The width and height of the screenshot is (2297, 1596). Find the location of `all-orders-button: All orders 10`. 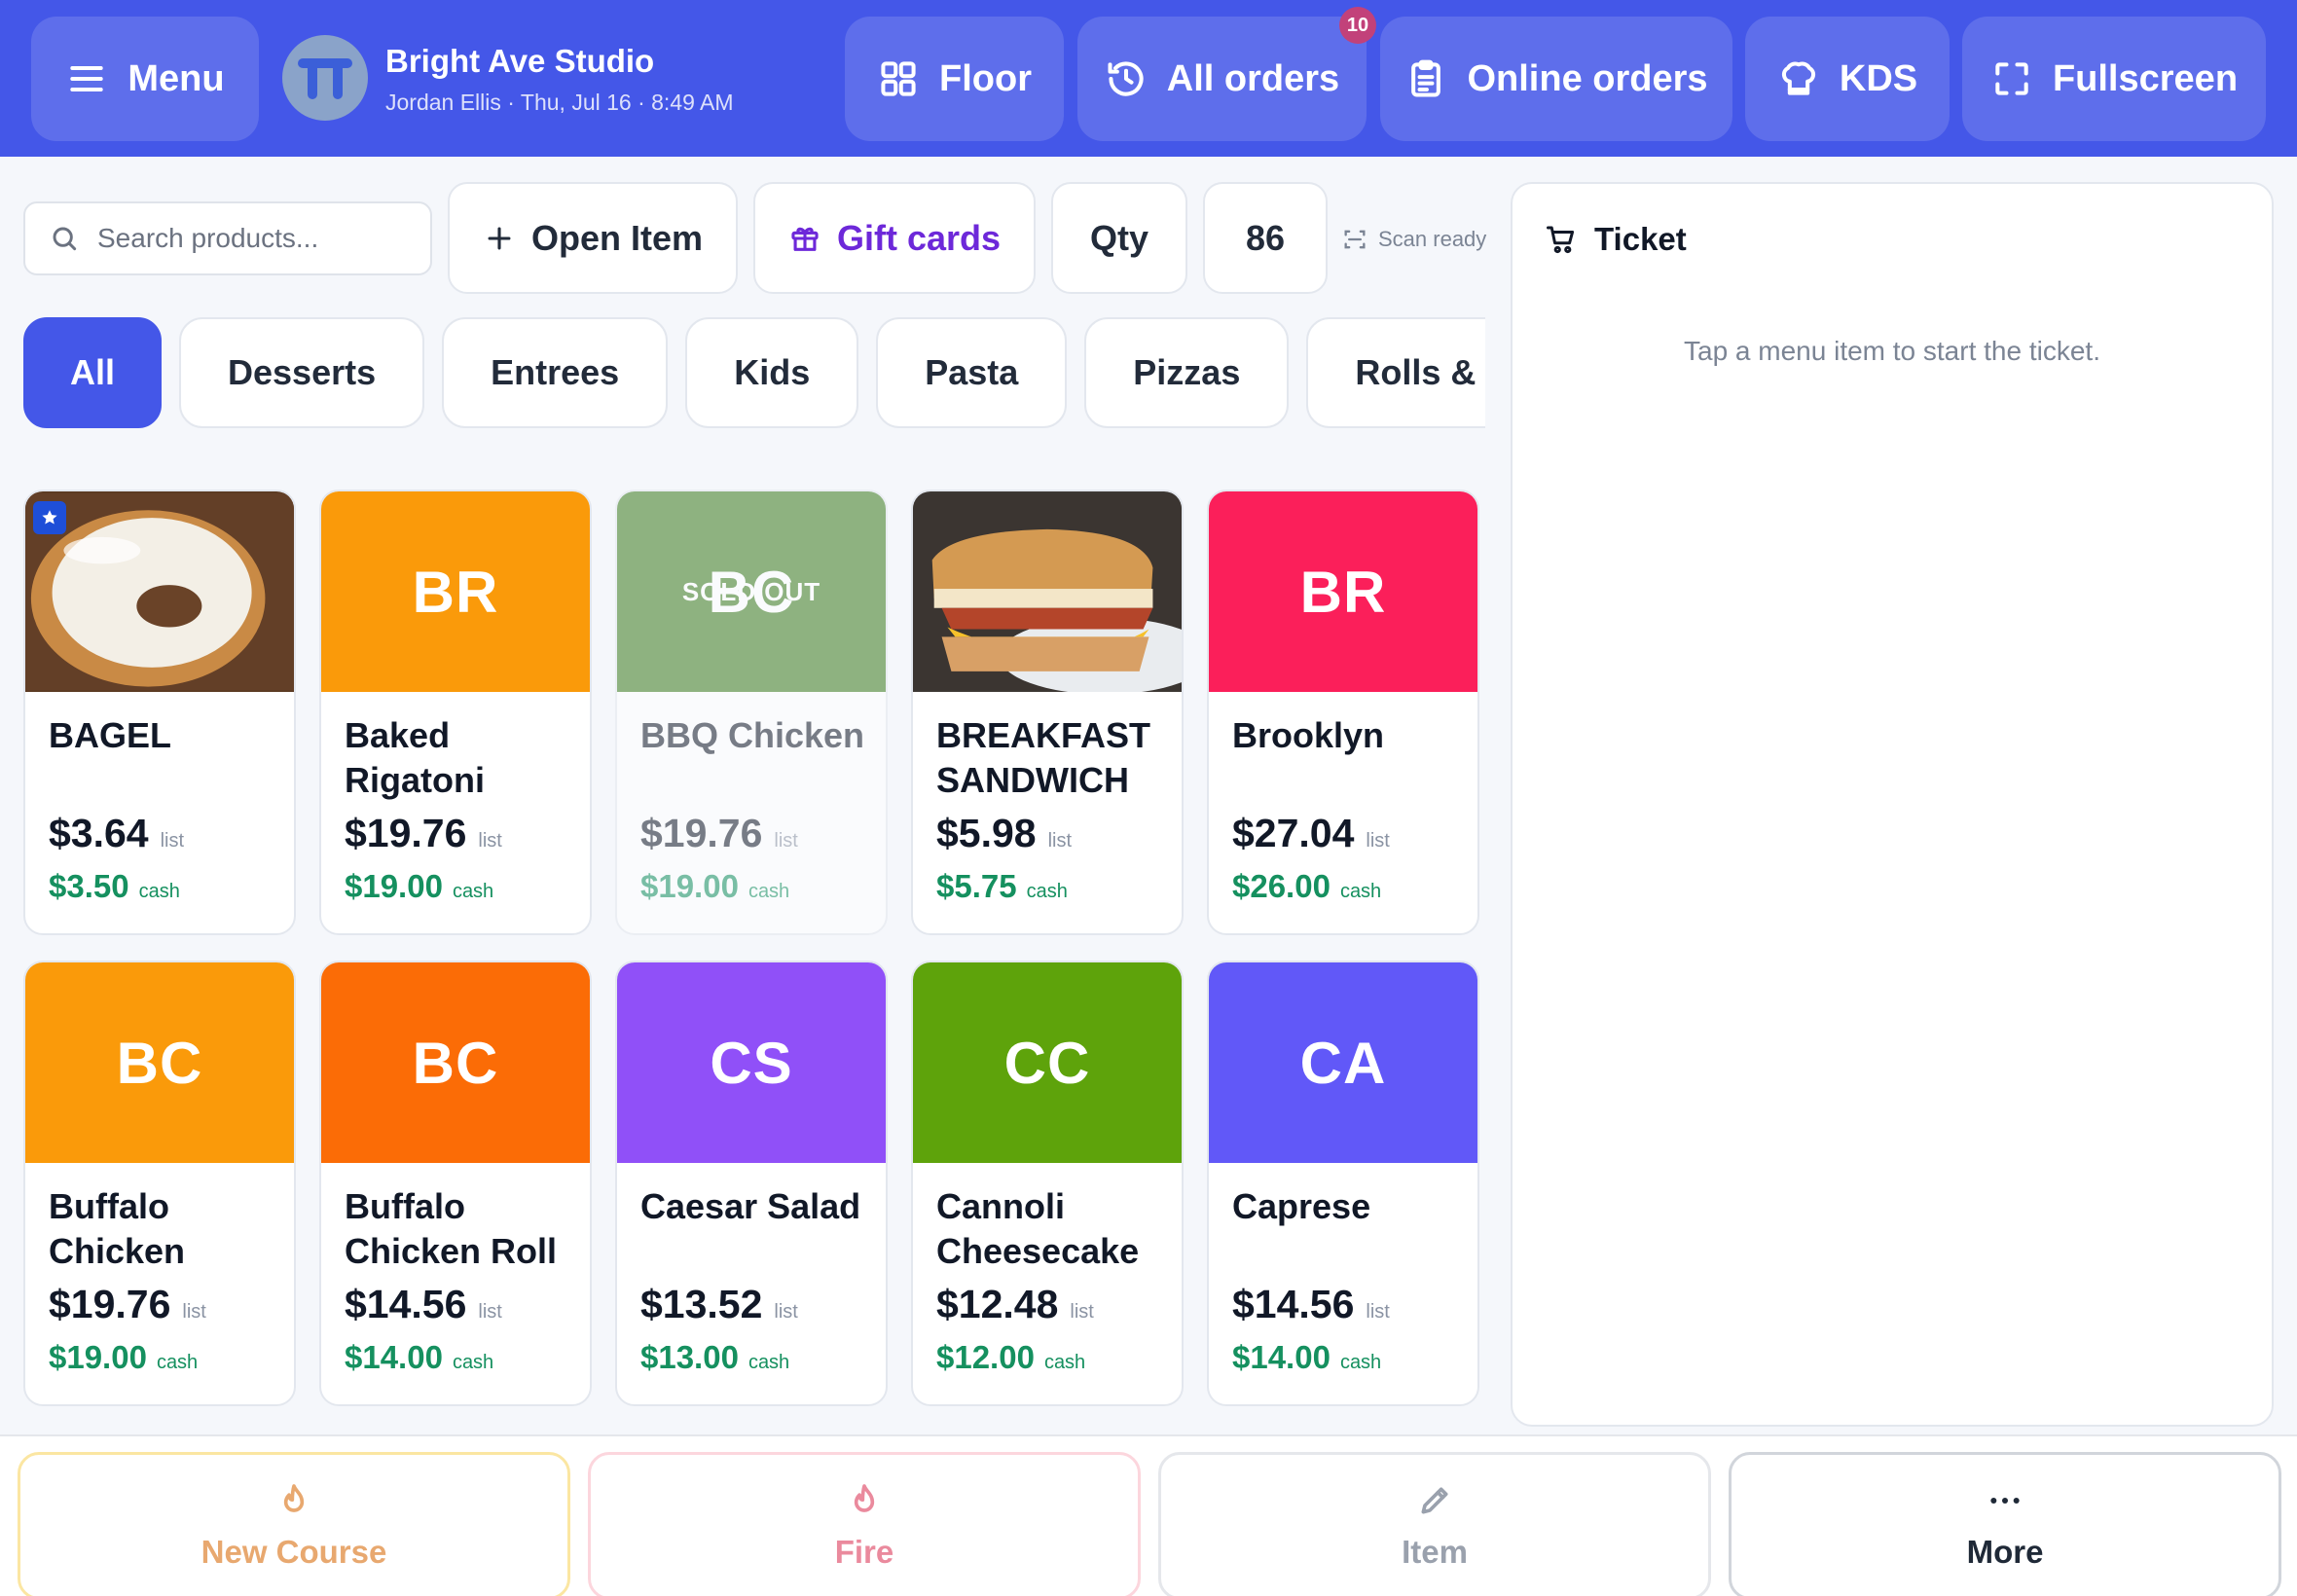

all-orders-button: All orders 10 is located at coordinates (1226, 74).